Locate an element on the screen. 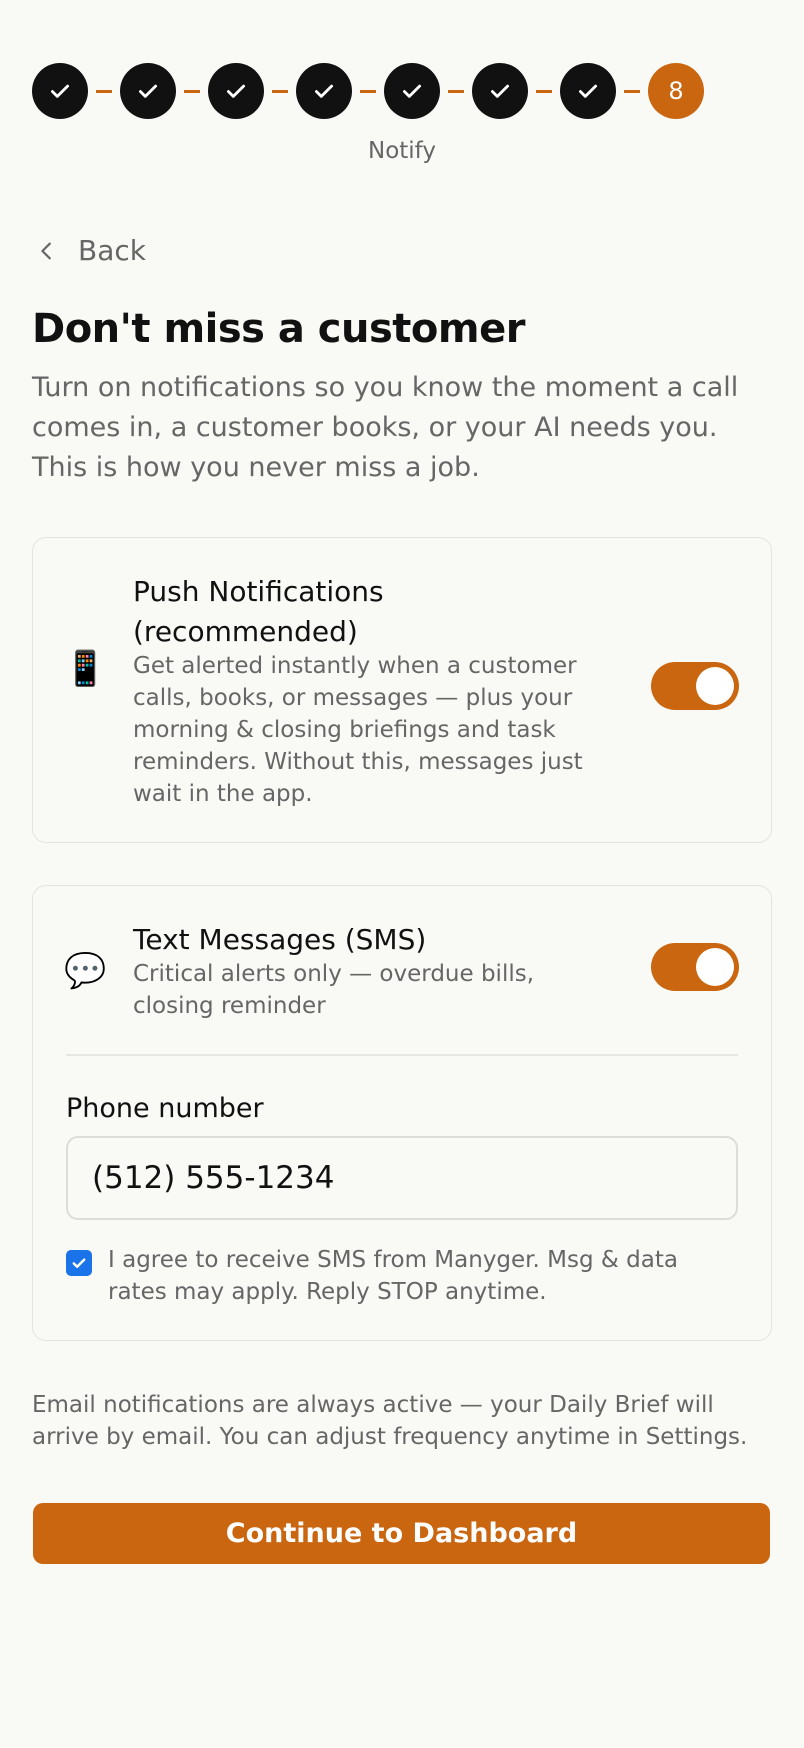 This screenshot has height=1748, width=804. step-8-current: 8 is located at coordinates (676, 91).